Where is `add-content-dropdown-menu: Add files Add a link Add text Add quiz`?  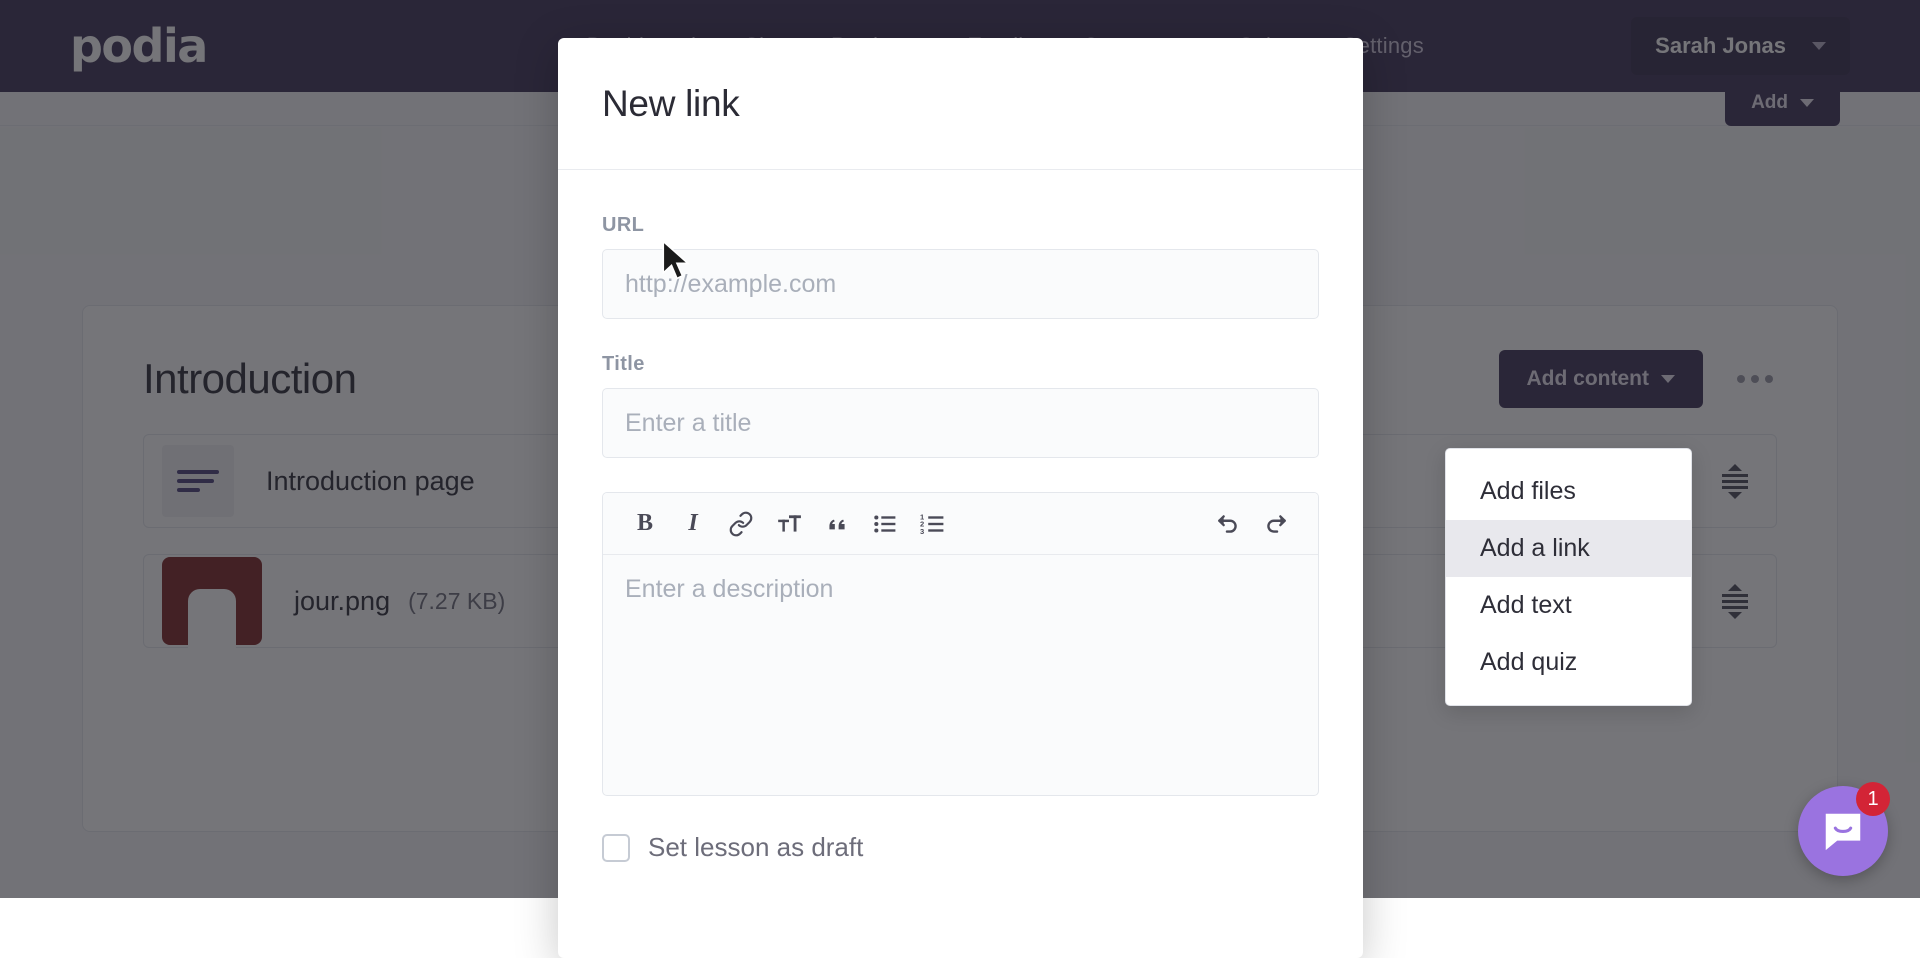 add-content-dropdown-menu: Add files Add a link Add text Add quiz is located at coordinates (1568, 577).